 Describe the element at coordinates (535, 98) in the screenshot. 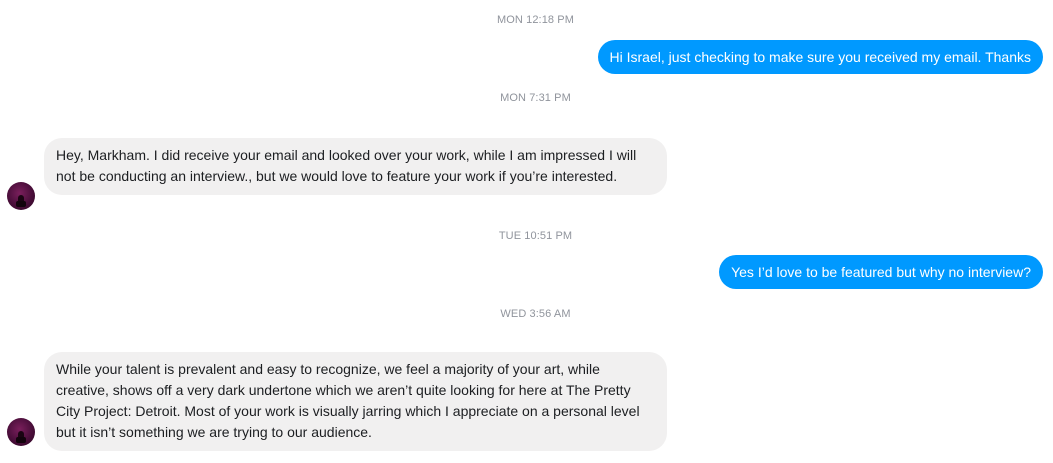

I see `timestamp: MON 7:31 PM` at that location.